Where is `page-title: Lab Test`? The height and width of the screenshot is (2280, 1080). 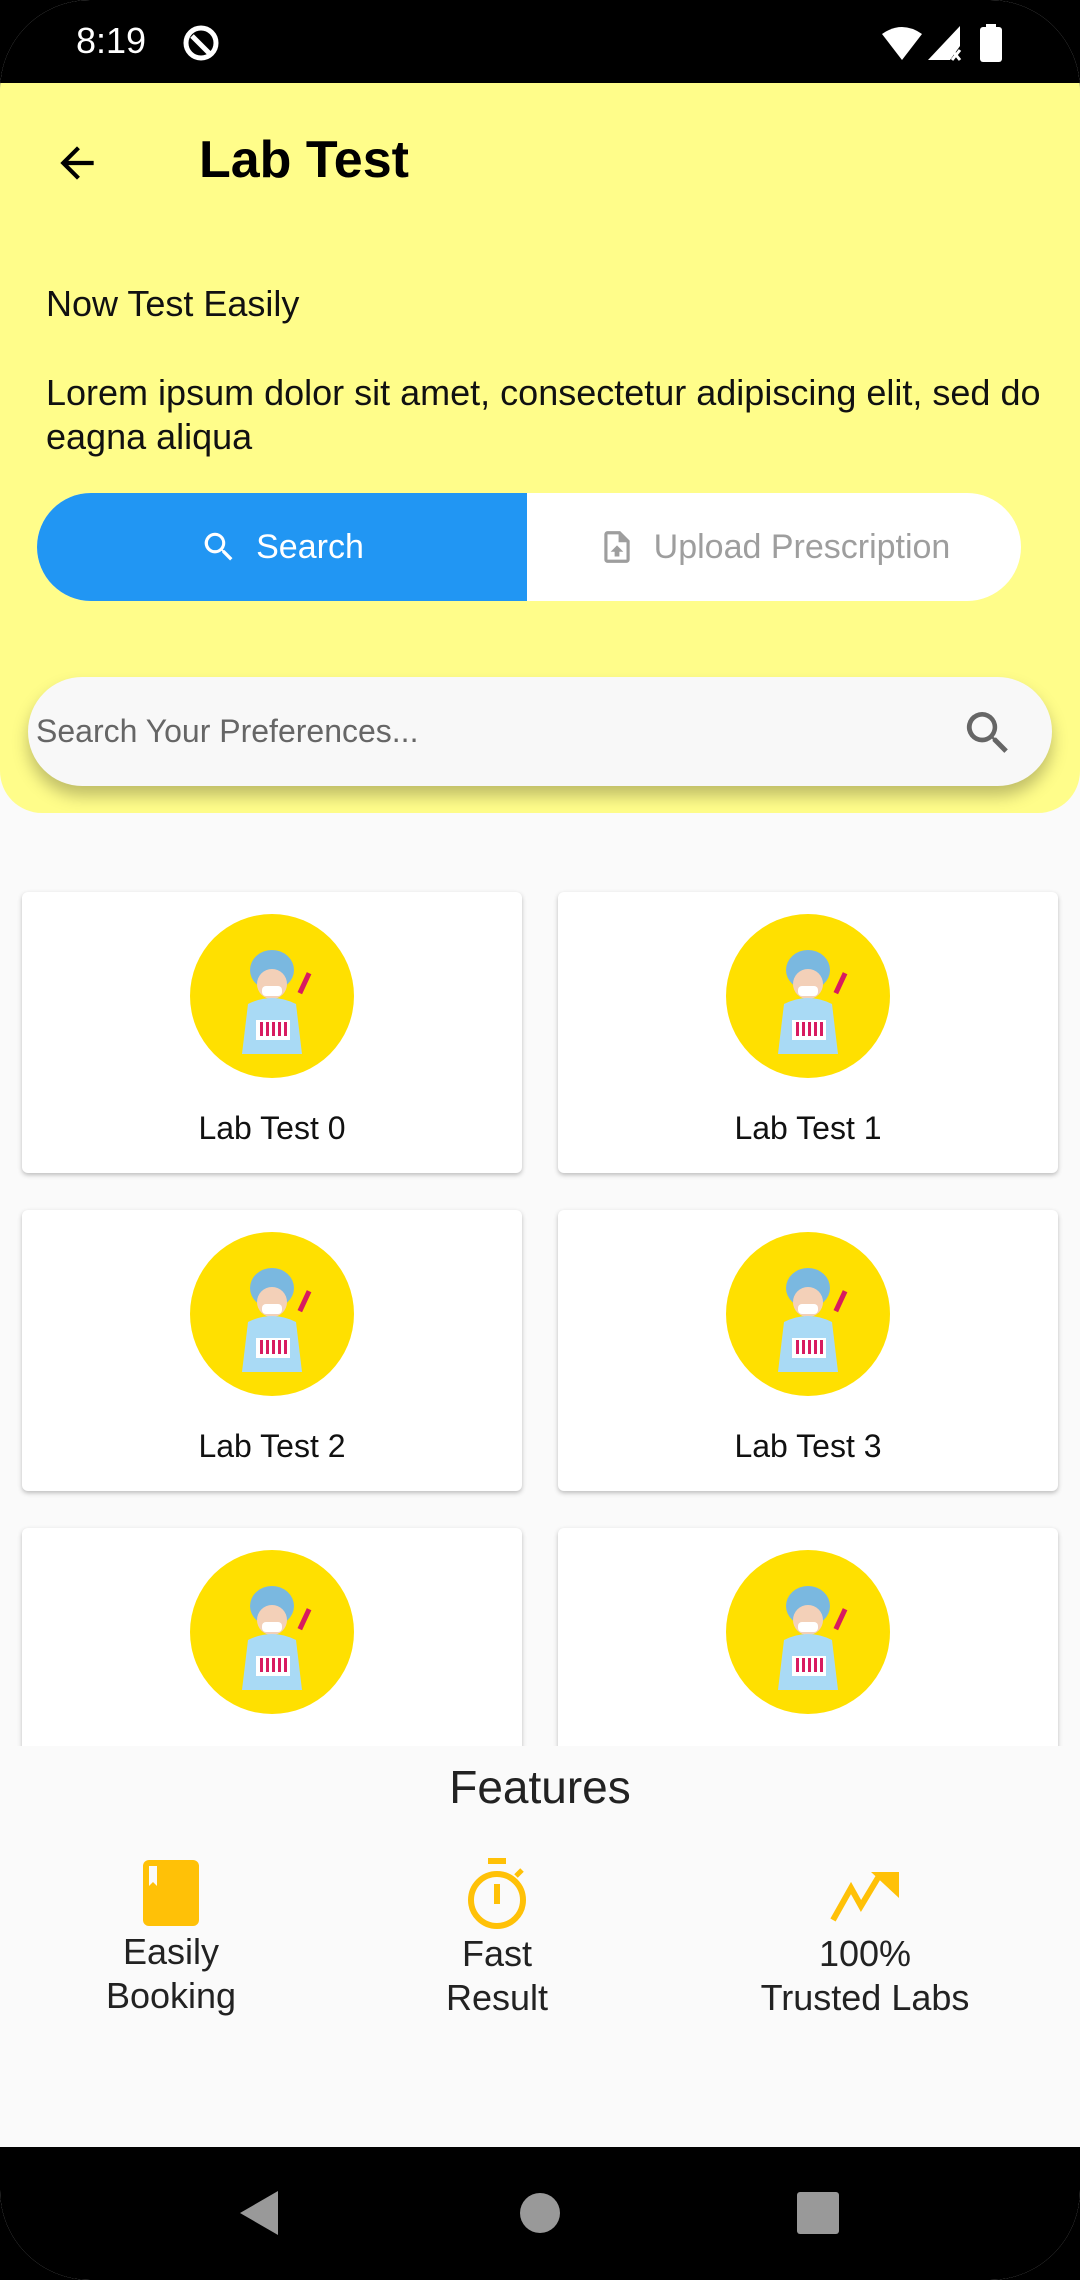 page-title: Lab Test is located at coordinates (304, 160).